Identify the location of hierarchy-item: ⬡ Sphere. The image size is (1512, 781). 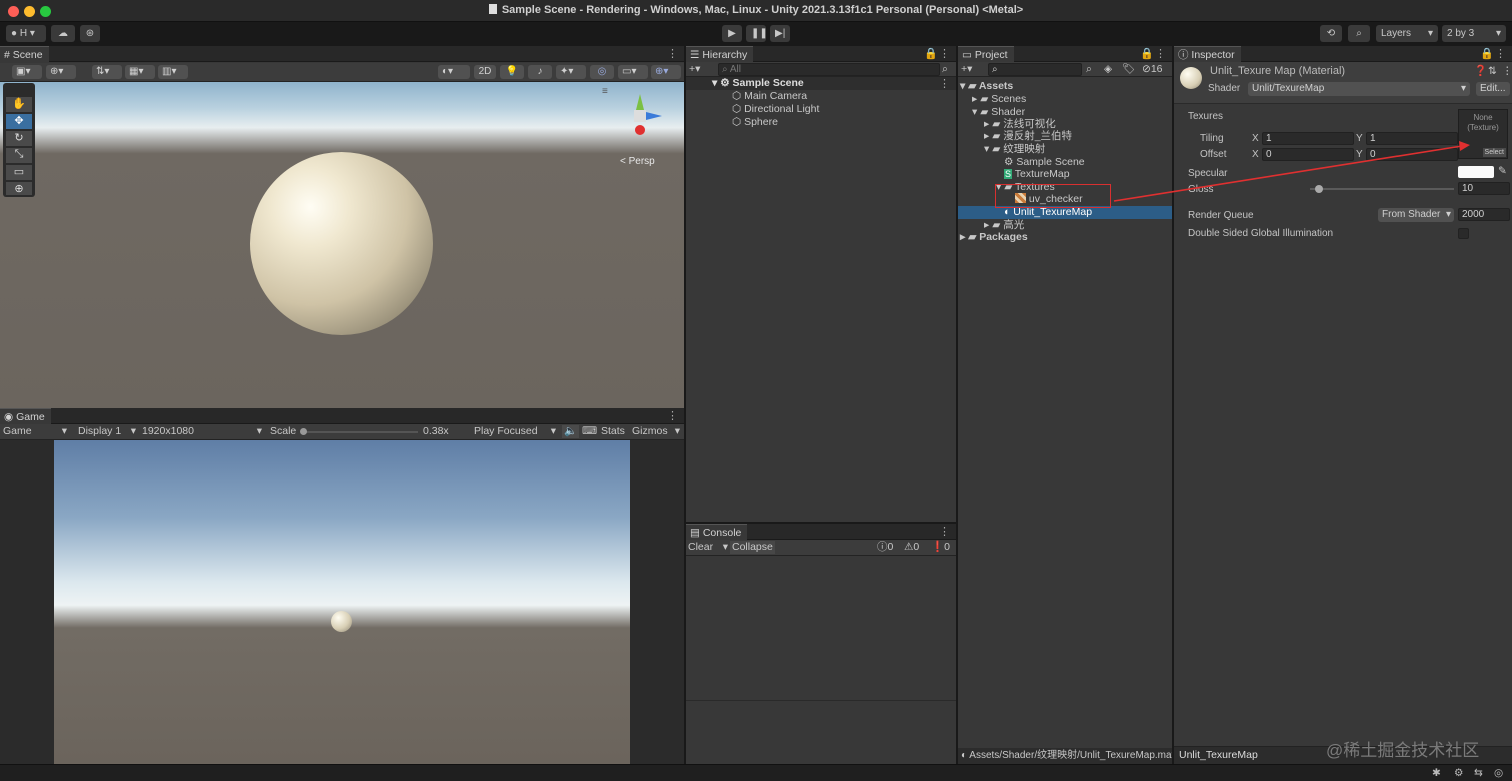
(755, 122).